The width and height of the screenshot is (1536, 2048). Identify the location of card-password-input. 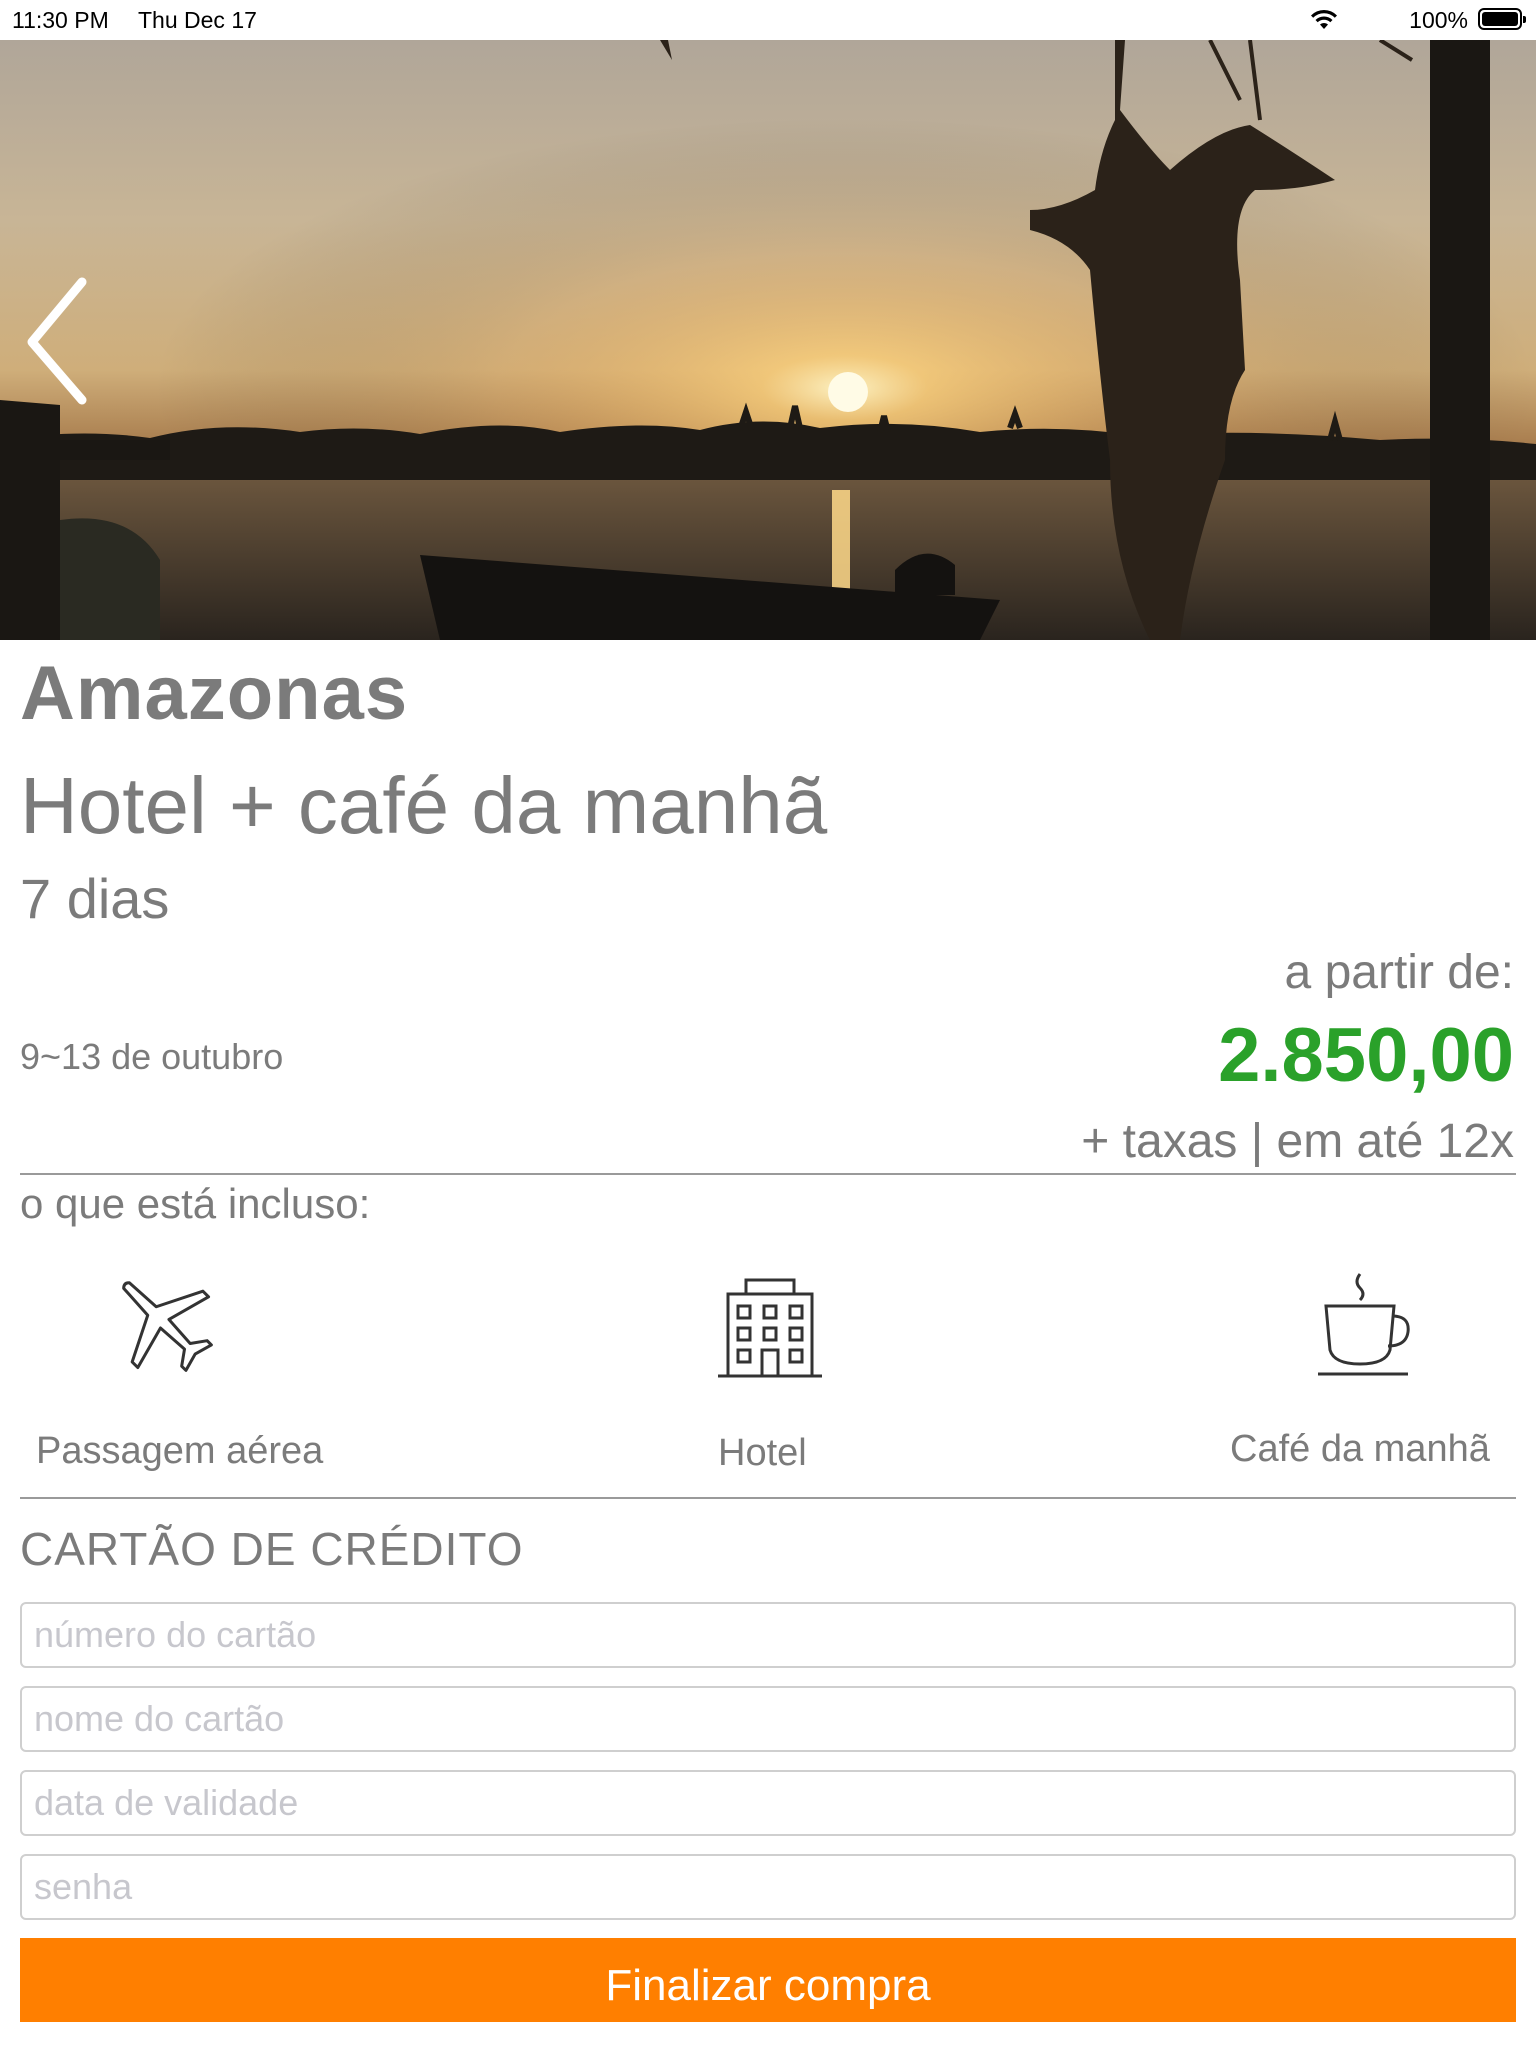
(768, 1887).